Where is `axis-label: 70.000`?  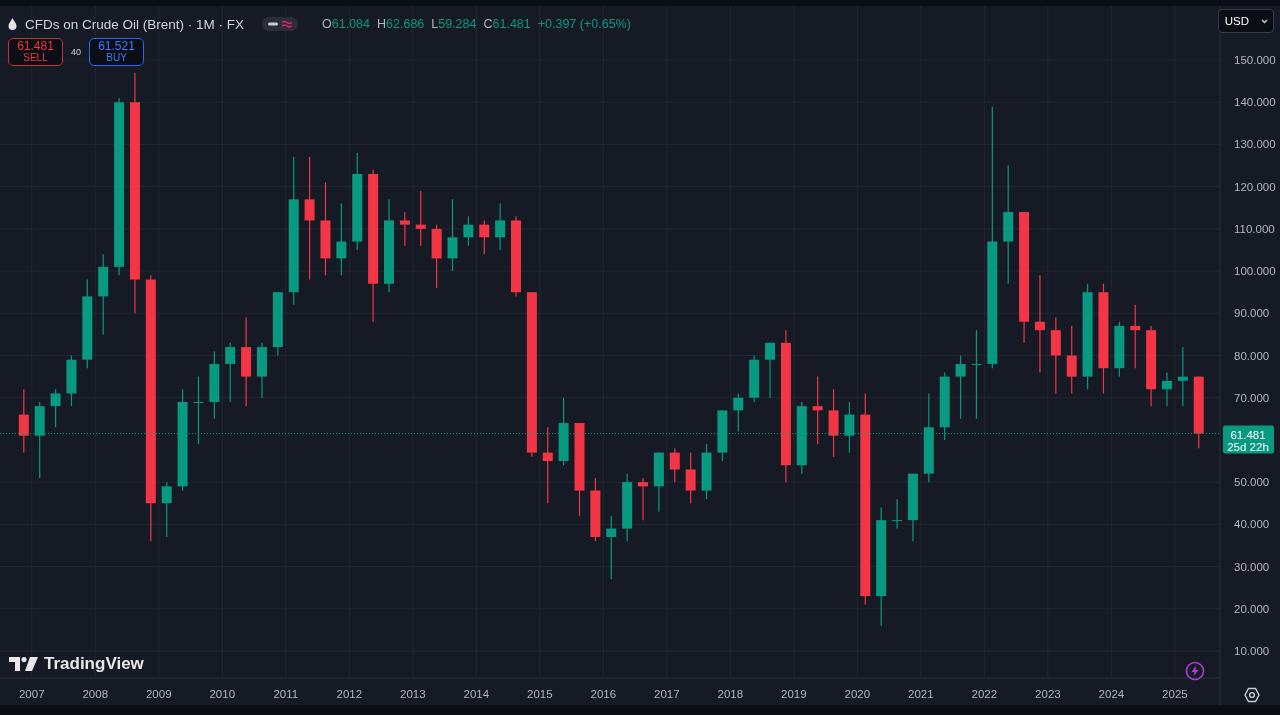 axis-label: 70.000 is located at coordinates (1252, 397).